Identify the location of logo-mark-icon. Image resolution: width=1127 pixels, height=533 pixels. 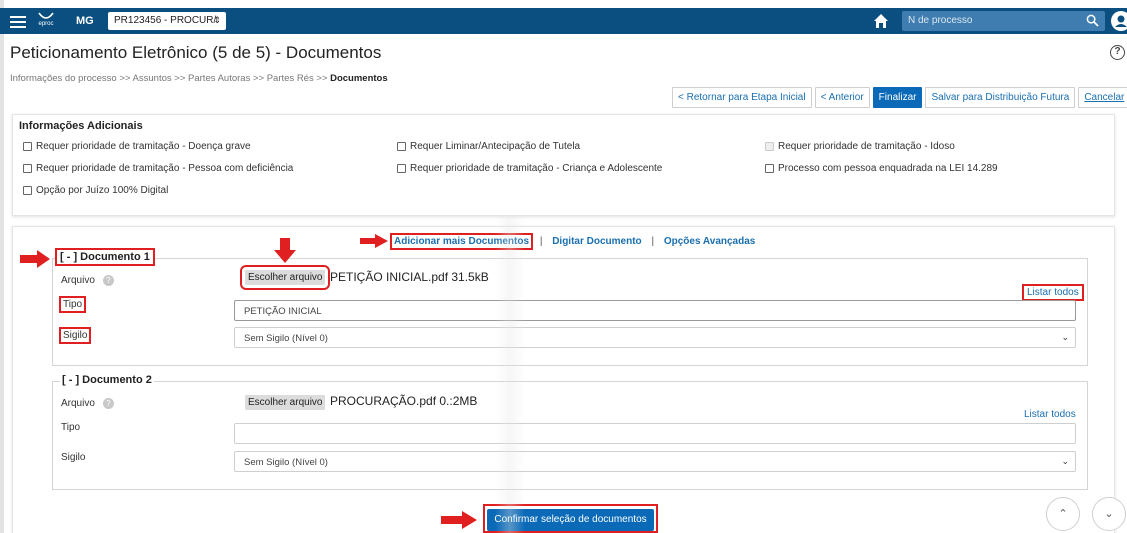
(46, 15).